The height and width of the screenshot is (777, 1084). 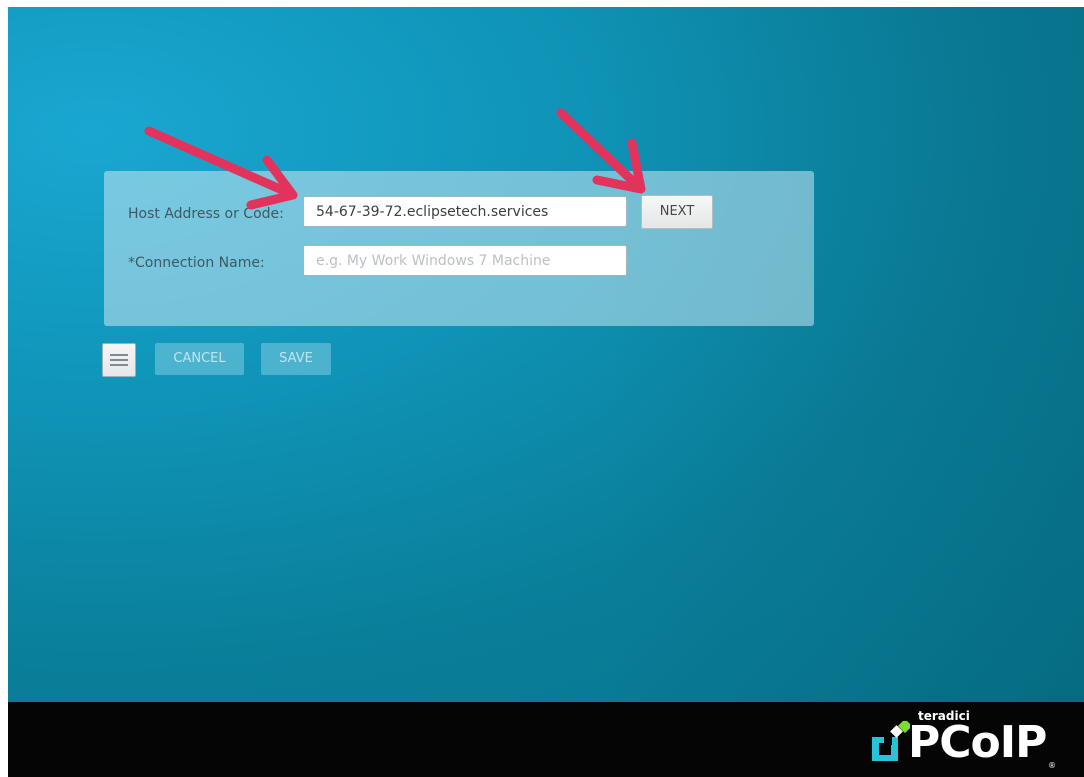 I want to click on menu-button, so click(x=119, y=360).